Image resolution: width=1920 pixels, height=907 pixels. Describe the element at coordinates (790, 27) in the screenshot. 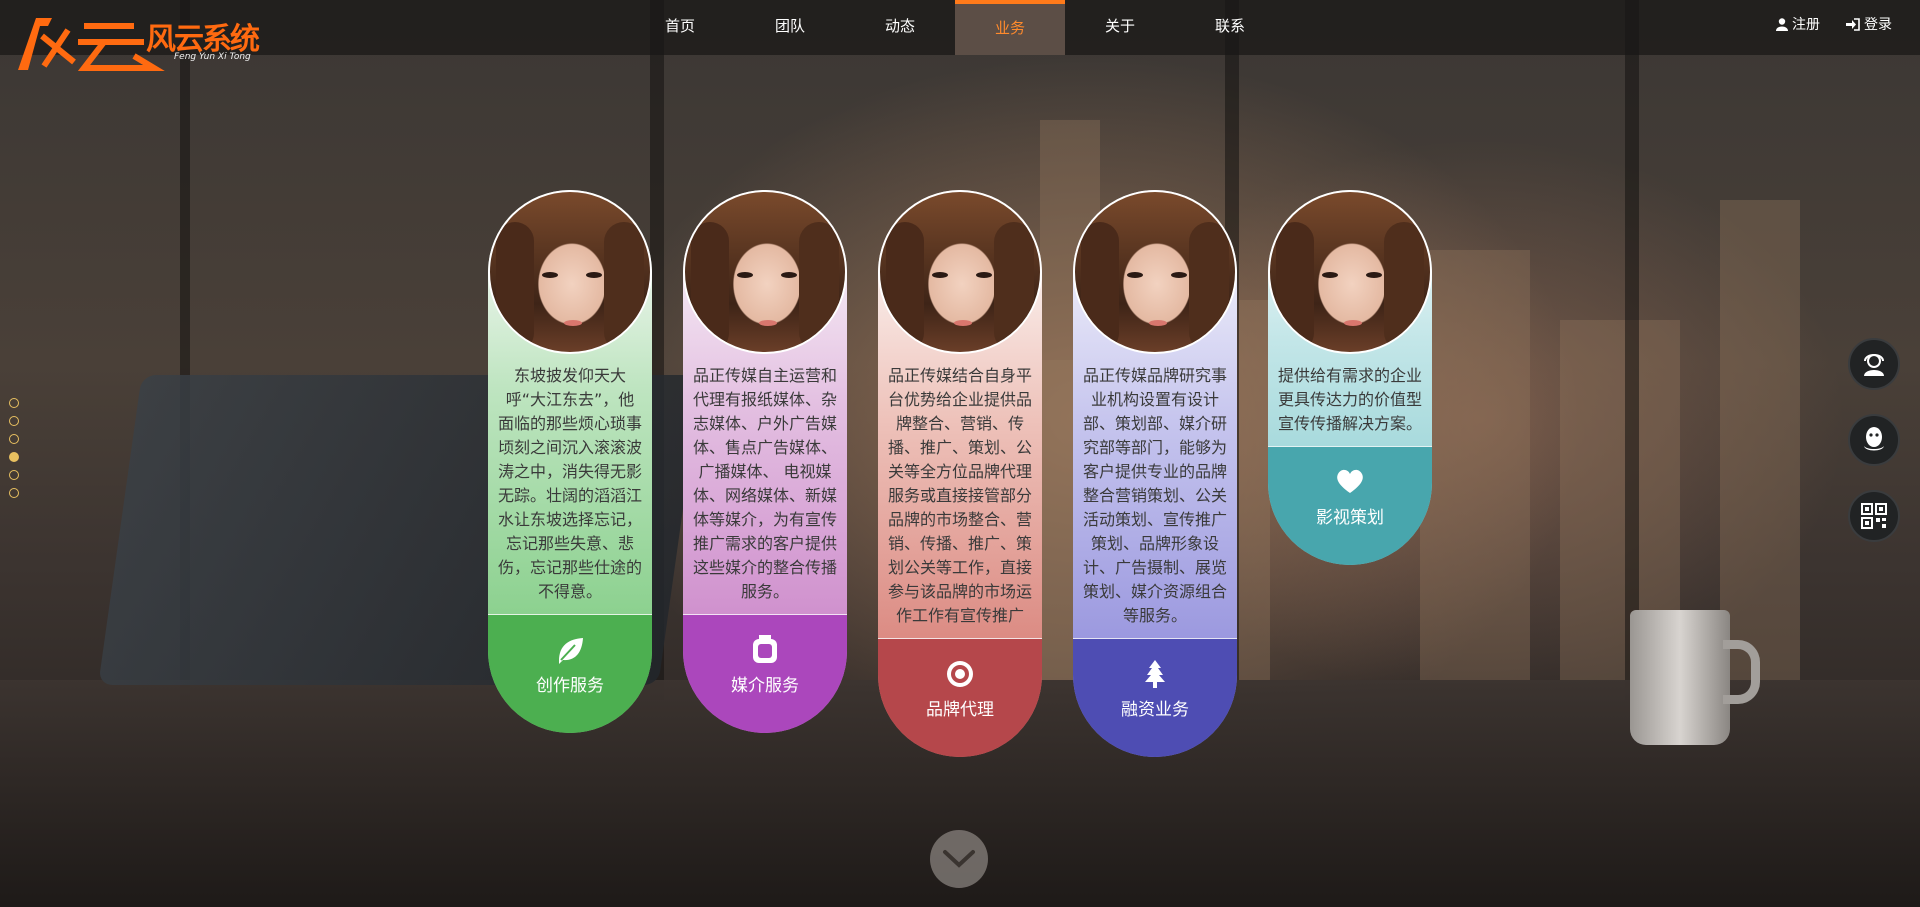

I see `nav-item-team: 团队` at that location.